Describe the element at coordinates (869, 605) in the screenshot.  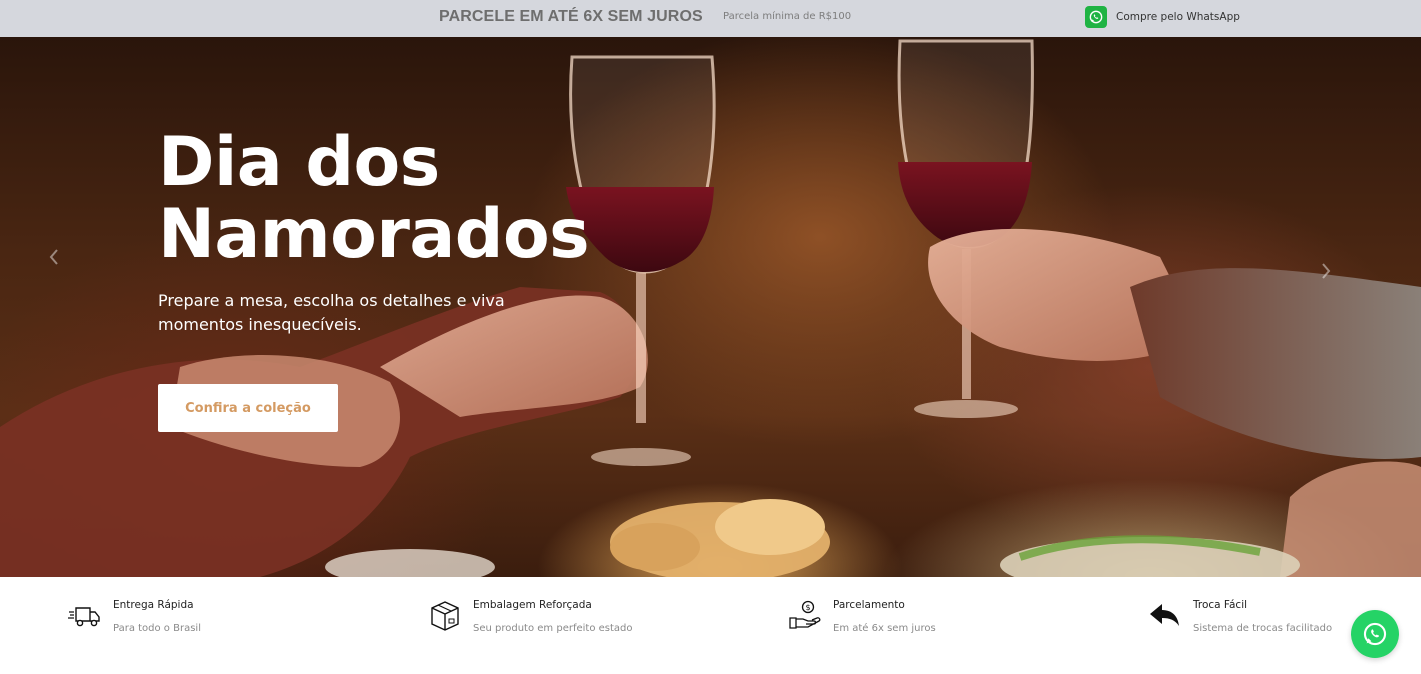
I see `feature-title: Parcelamento` at that location.